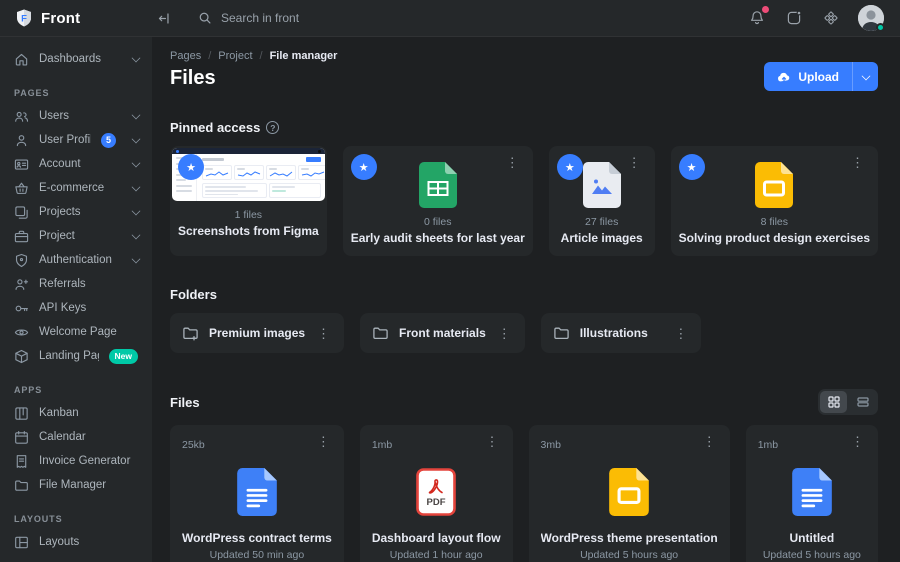  I want to click on notifications-bell-icon, so click(758, 17).